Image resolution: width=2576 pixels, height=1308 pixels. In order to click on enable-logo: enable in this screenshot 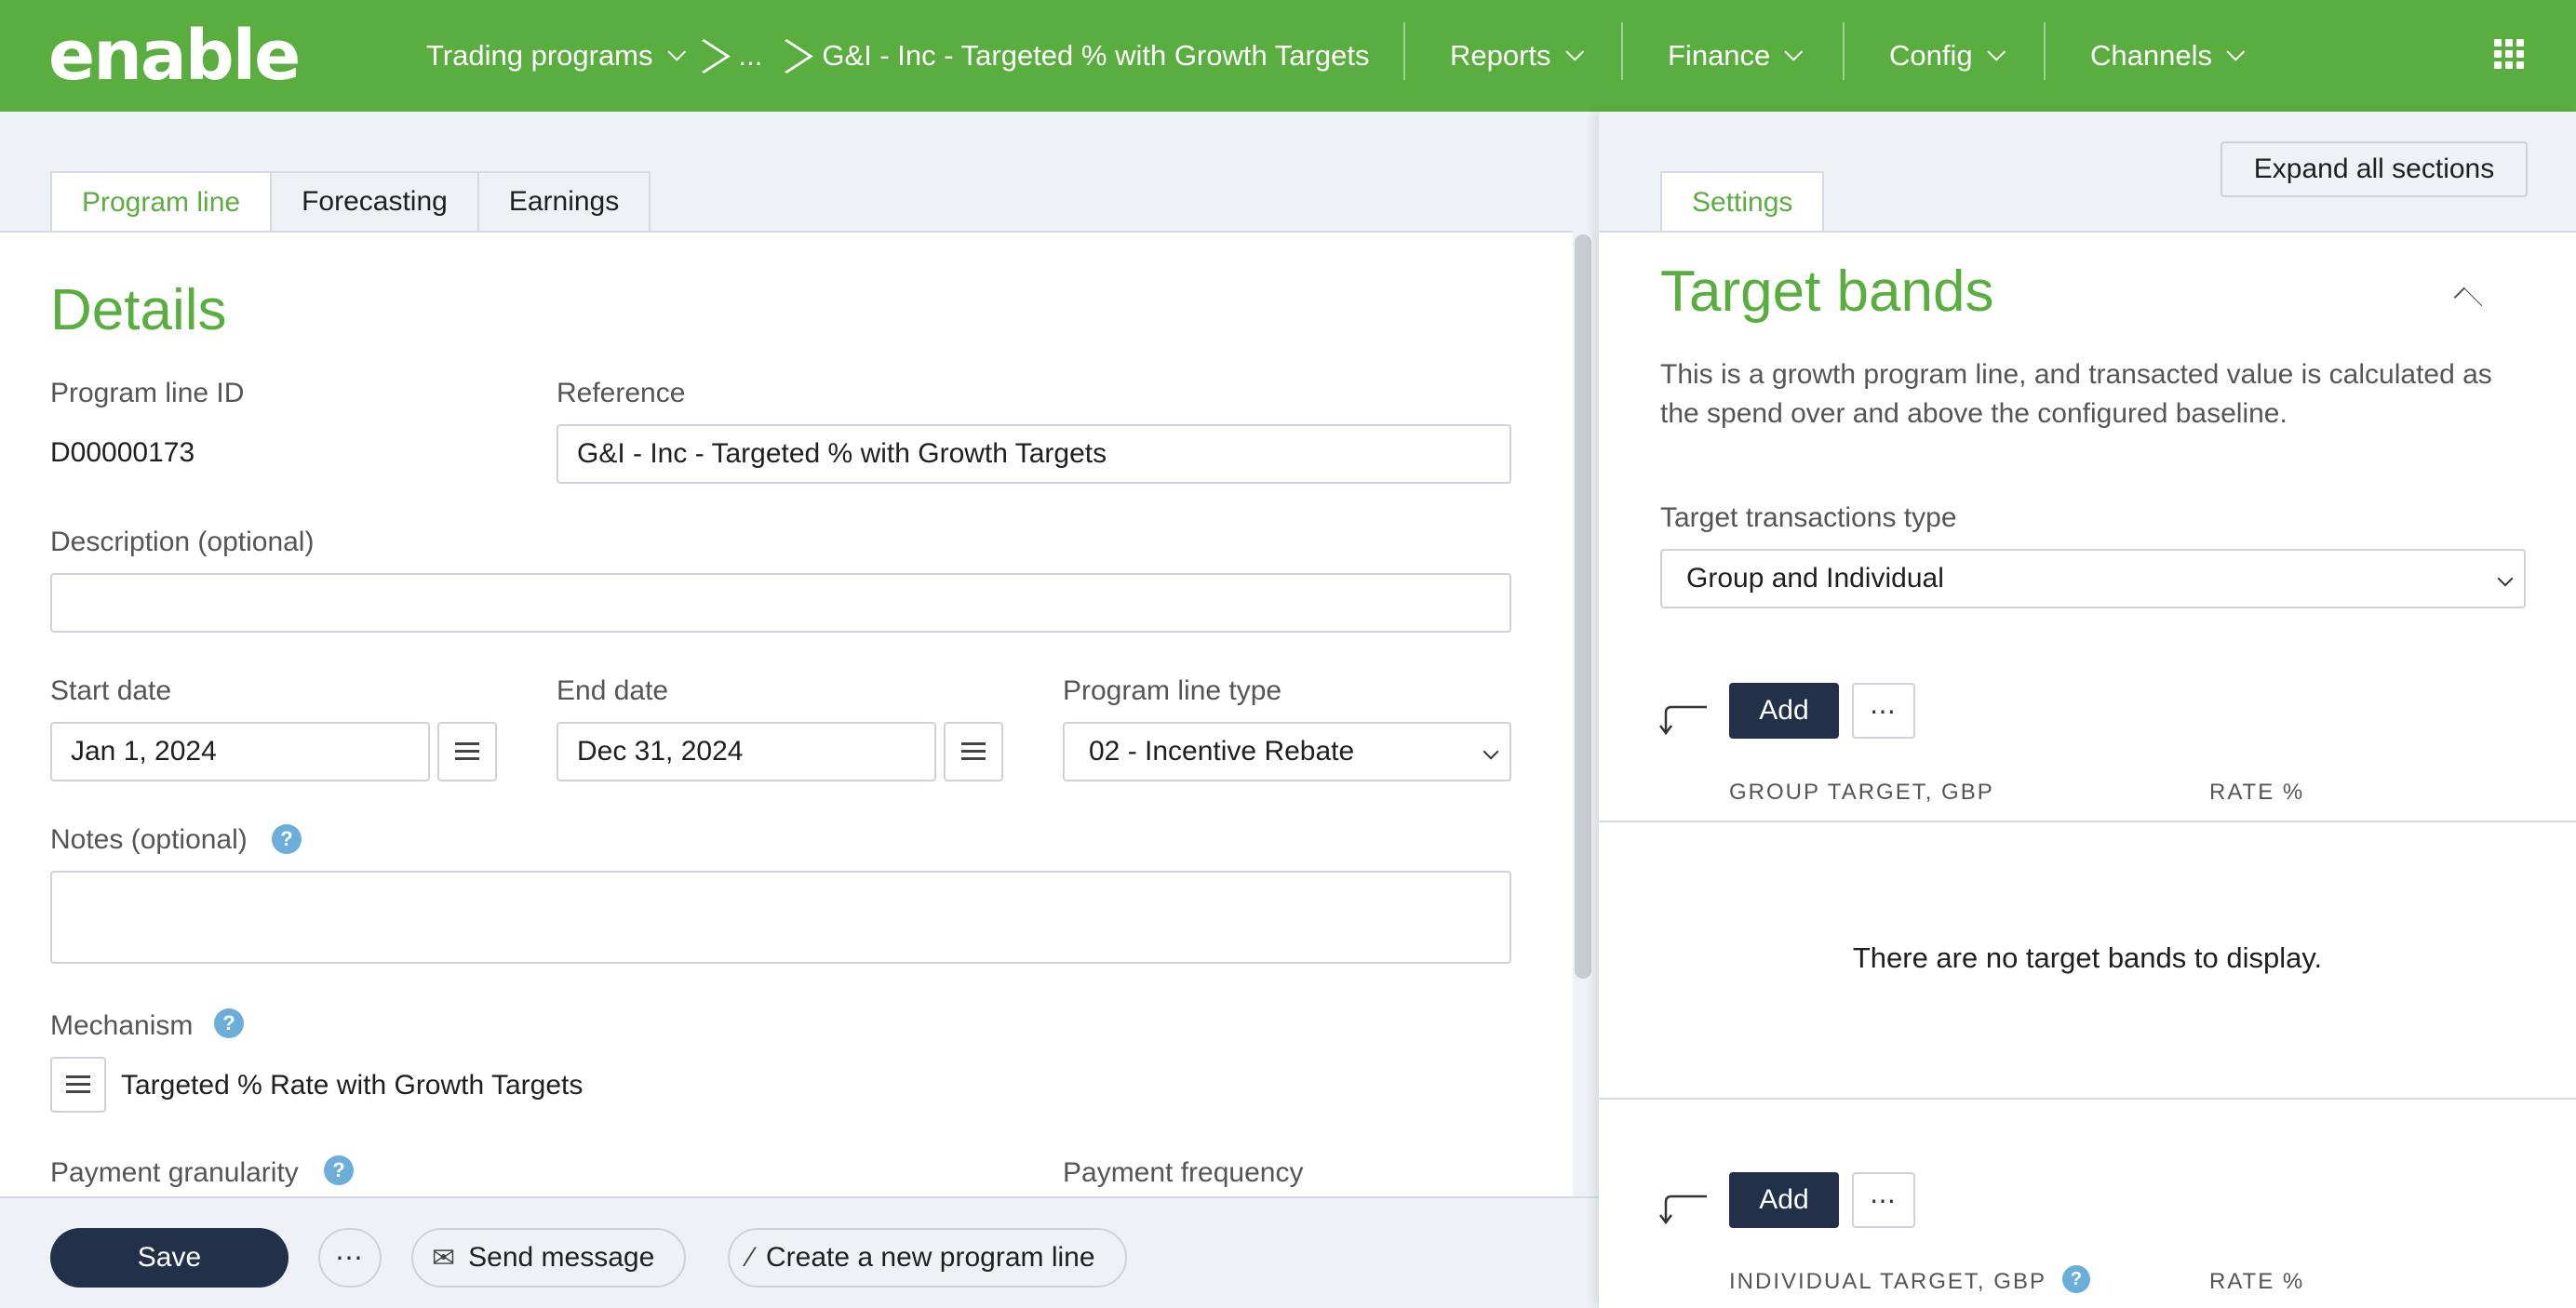, I will do `click(174, 56)`.